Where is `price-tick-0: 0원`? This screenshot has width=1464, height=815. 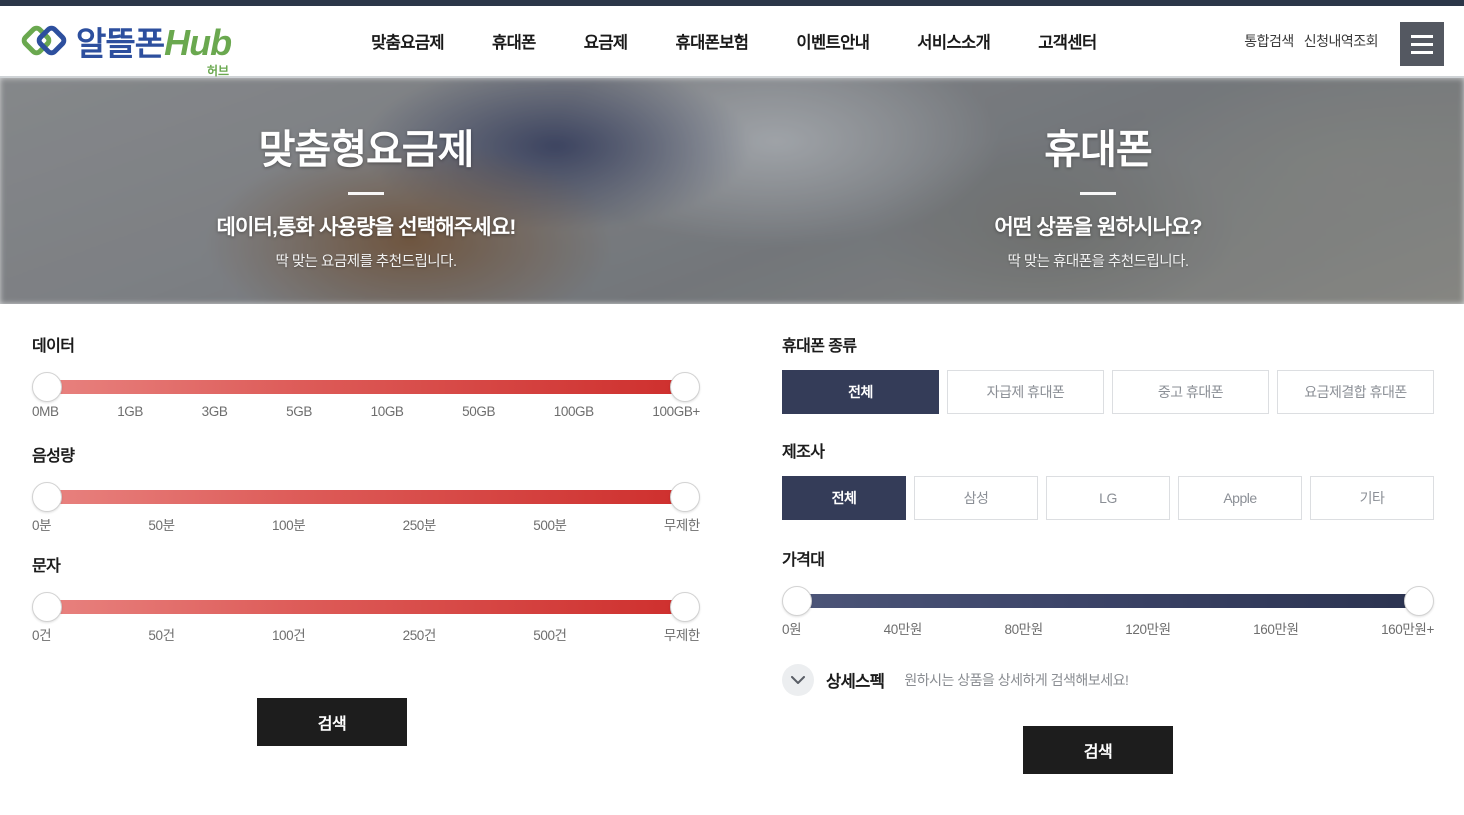
price-tick-0: 0원 is located at coordinates (792, 629).